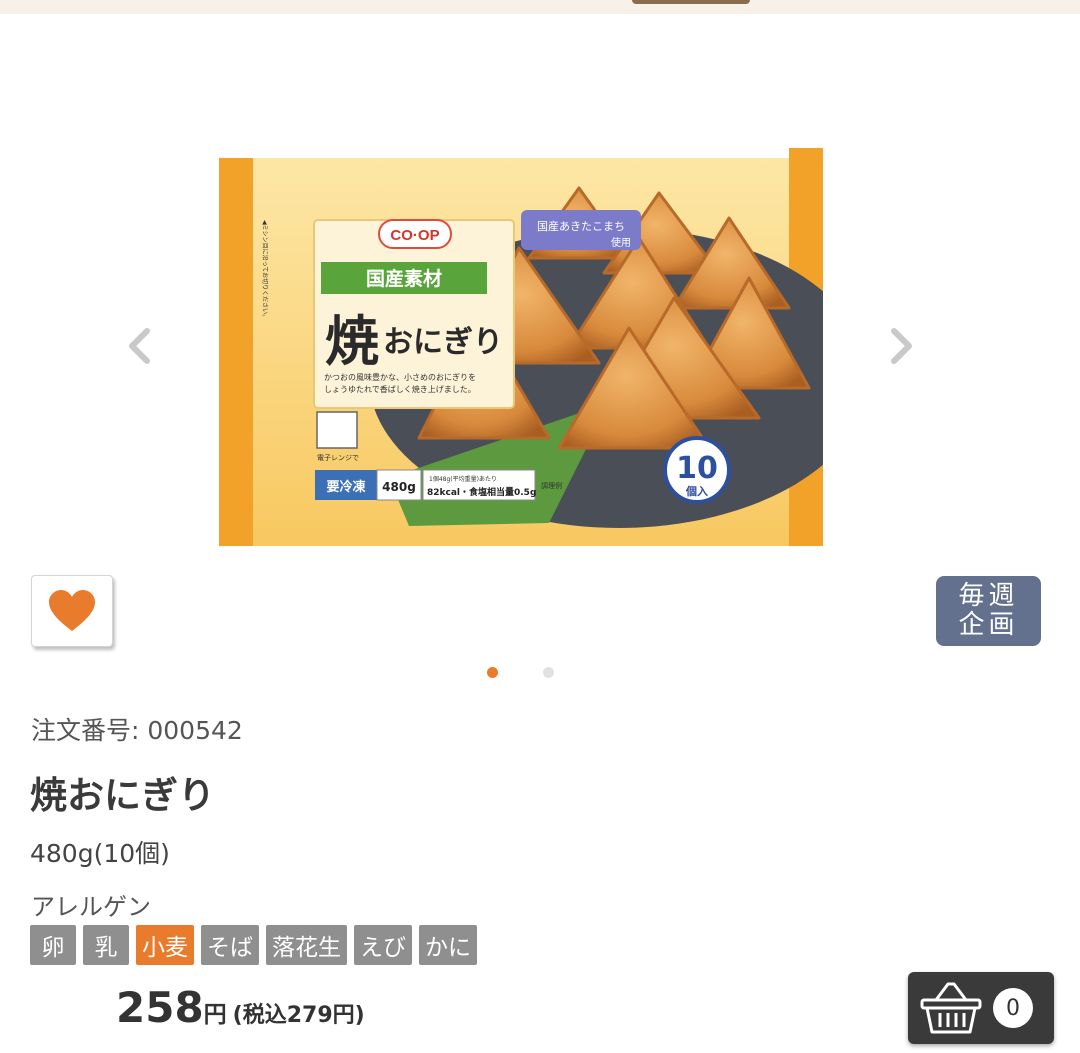 This screenshot has width=1080, height=1053. Describe the element at coordinates (338, 458) in the screenshot. I see `microwave-label: 電子レンジで` at that location.